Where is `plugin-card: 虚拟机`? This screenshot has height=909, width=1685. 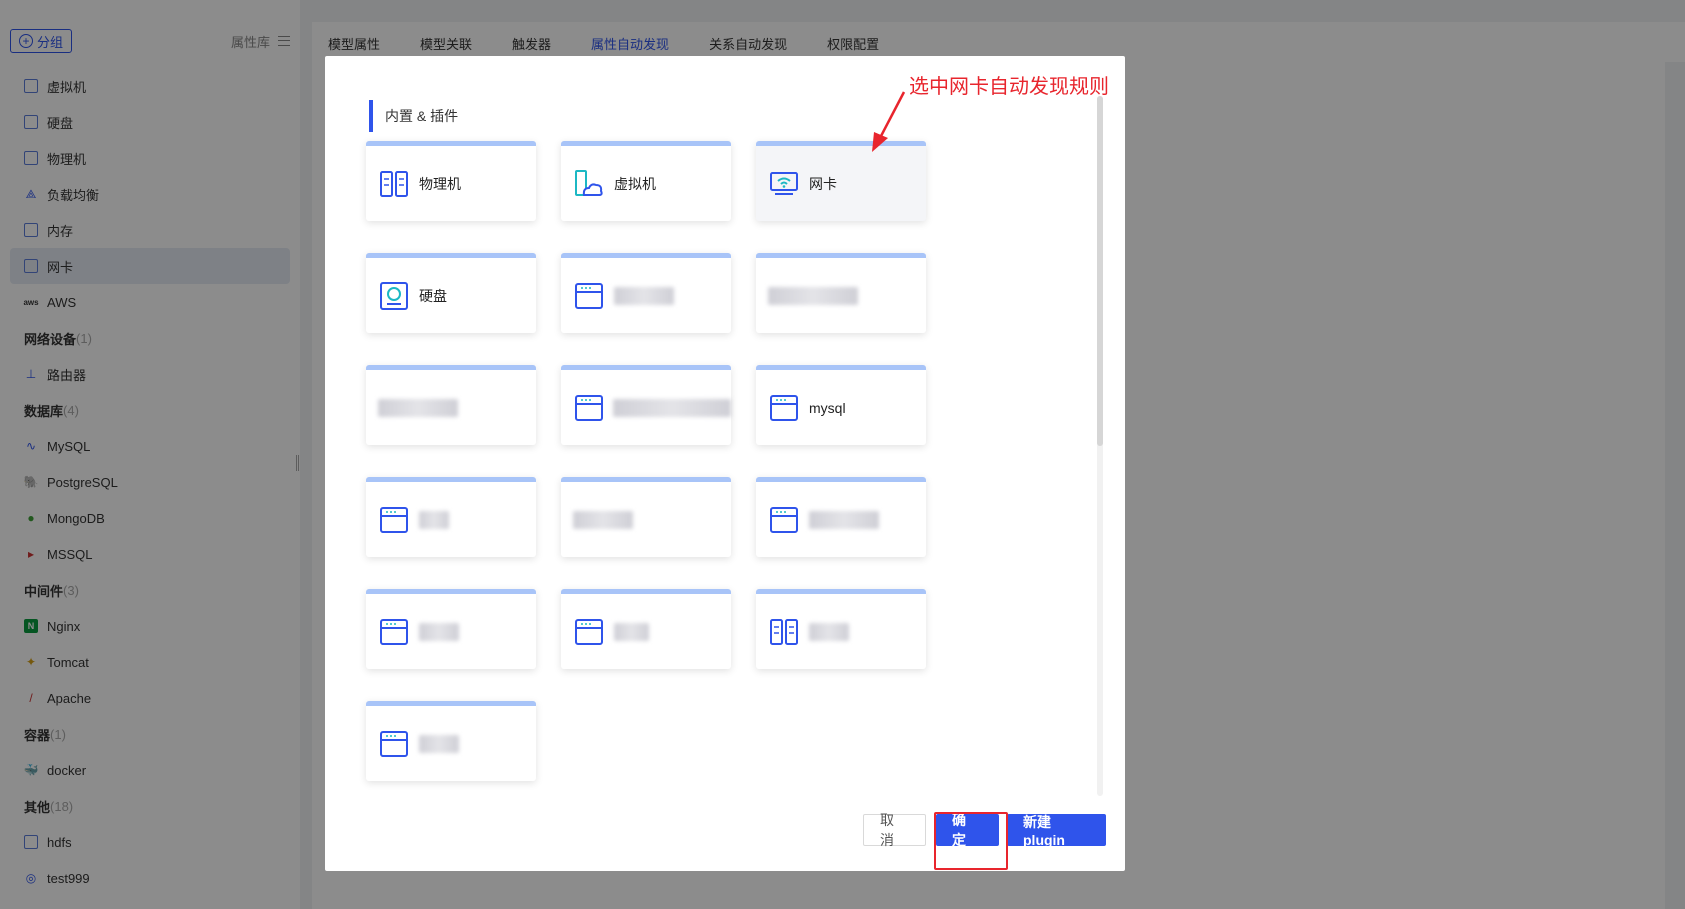 plugin-card: 虚拟机 is located at coordinates (646, 181).